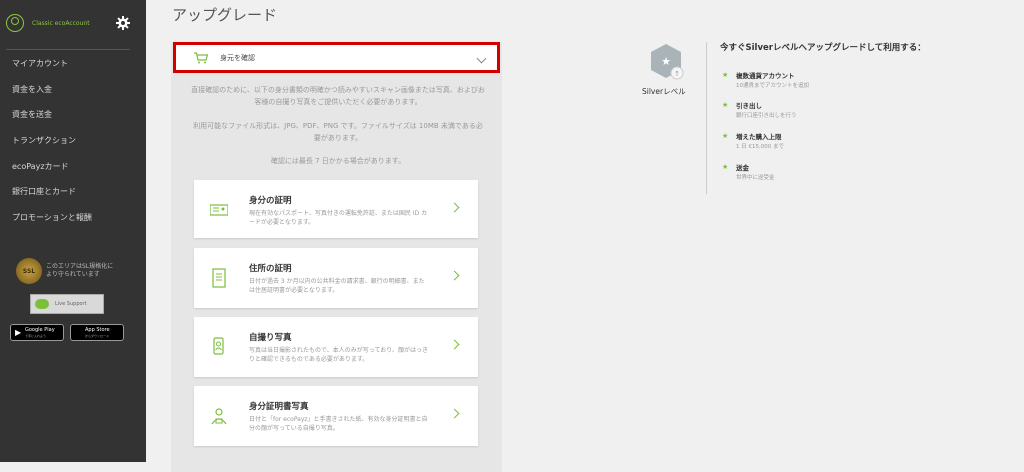 The width and height of the screenshot is (1024, 472). I want to click on dropdown-label: 身元を確認, so click(237, 57).